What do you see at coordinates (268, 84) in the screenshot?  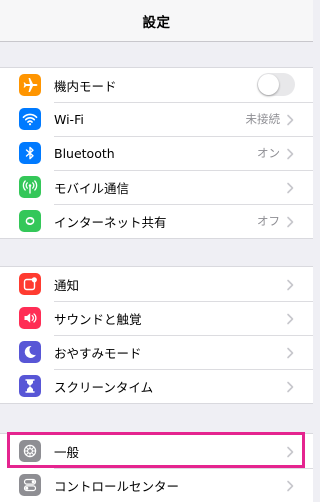 I see `toggle-knob` at bounding box center [268, 84].